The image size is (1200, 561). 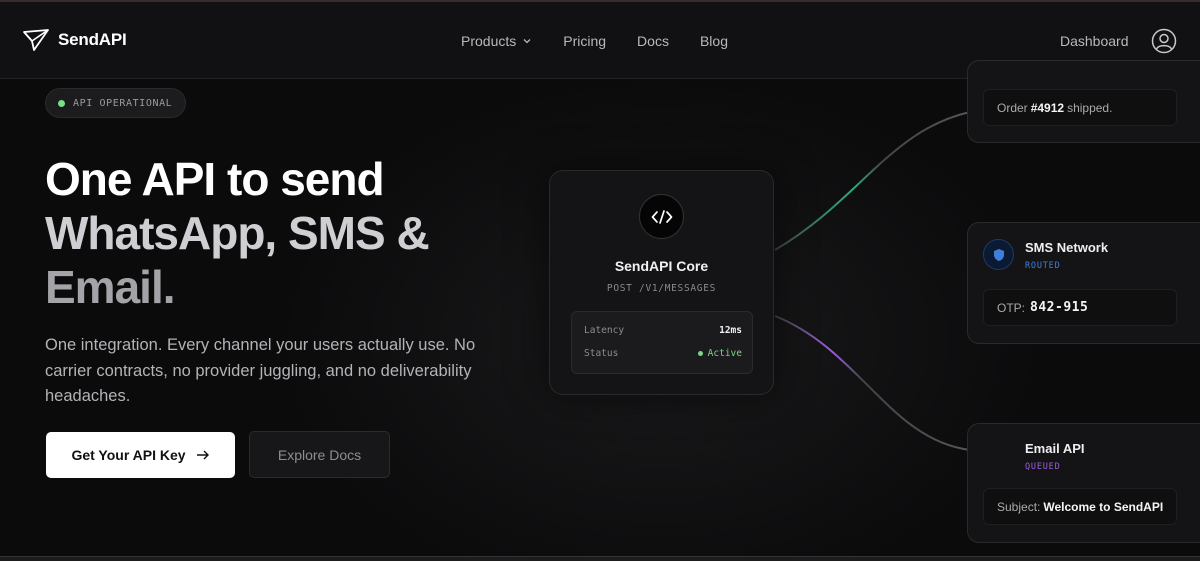 I want to click on headline-line-1: One API to send, so click(x=215, y=179).